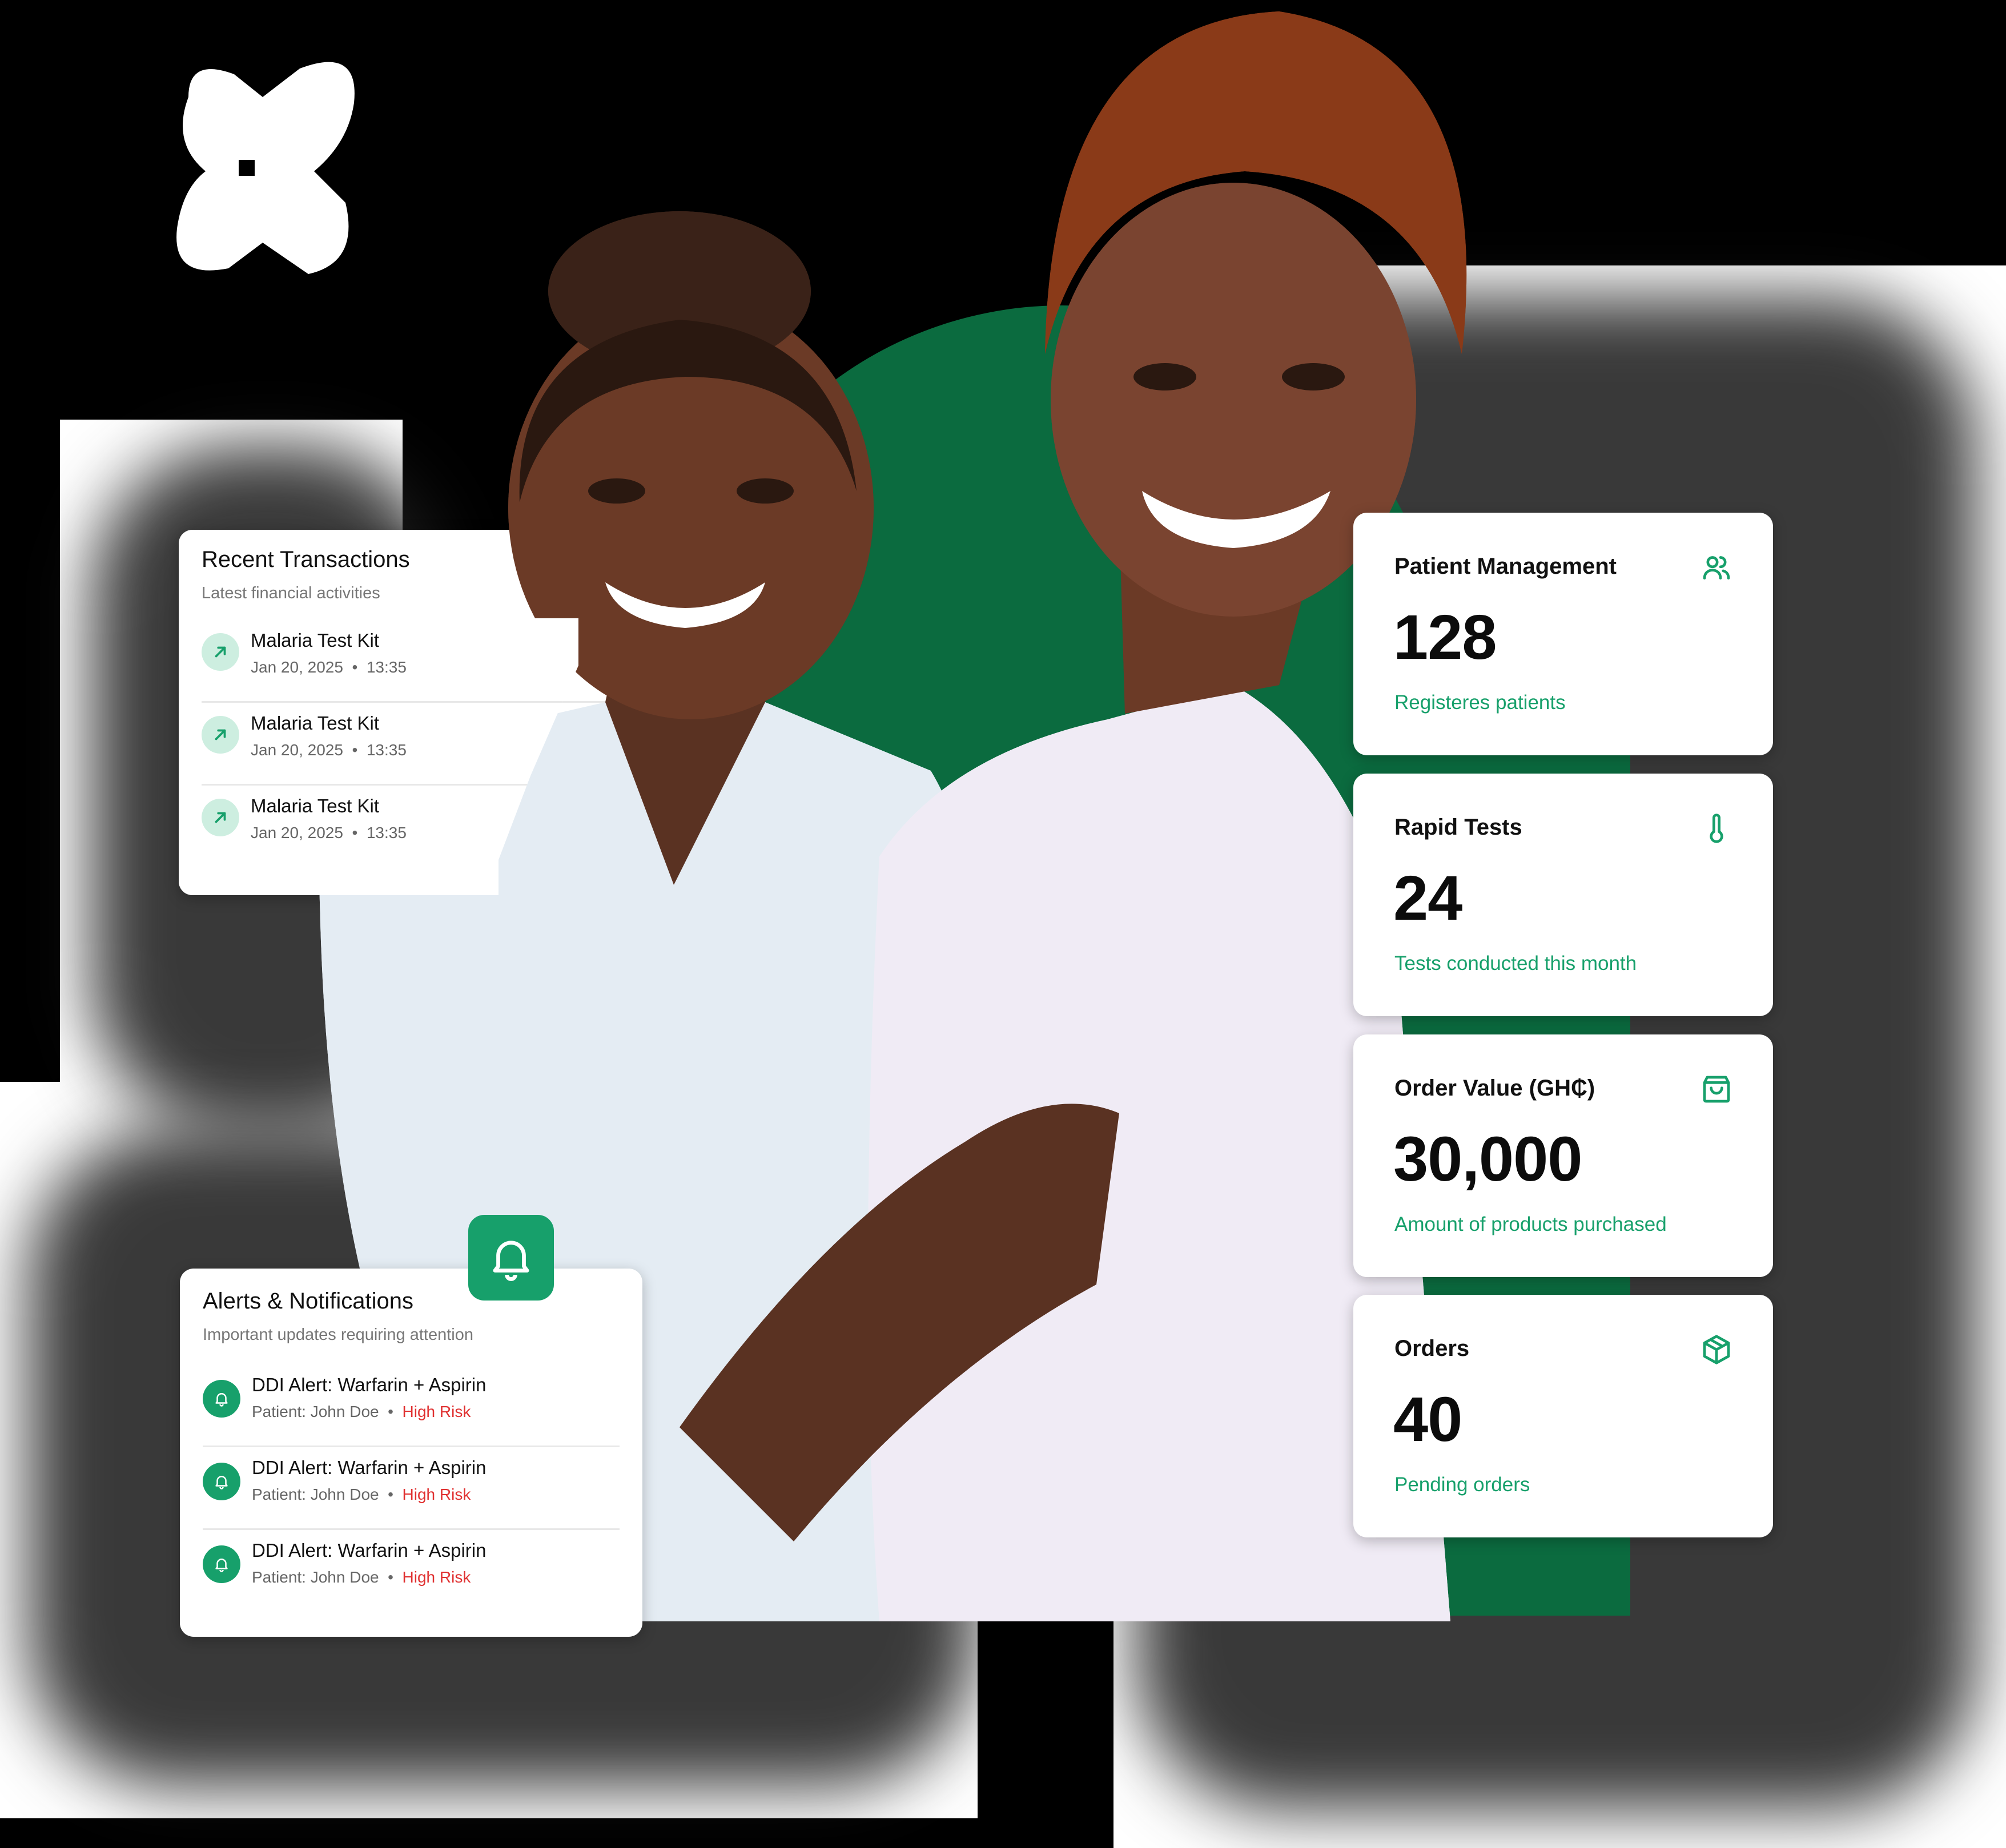  Describe the element at coordinates (1045, 1732) in the screenshot. I see `black-gap` at that location.